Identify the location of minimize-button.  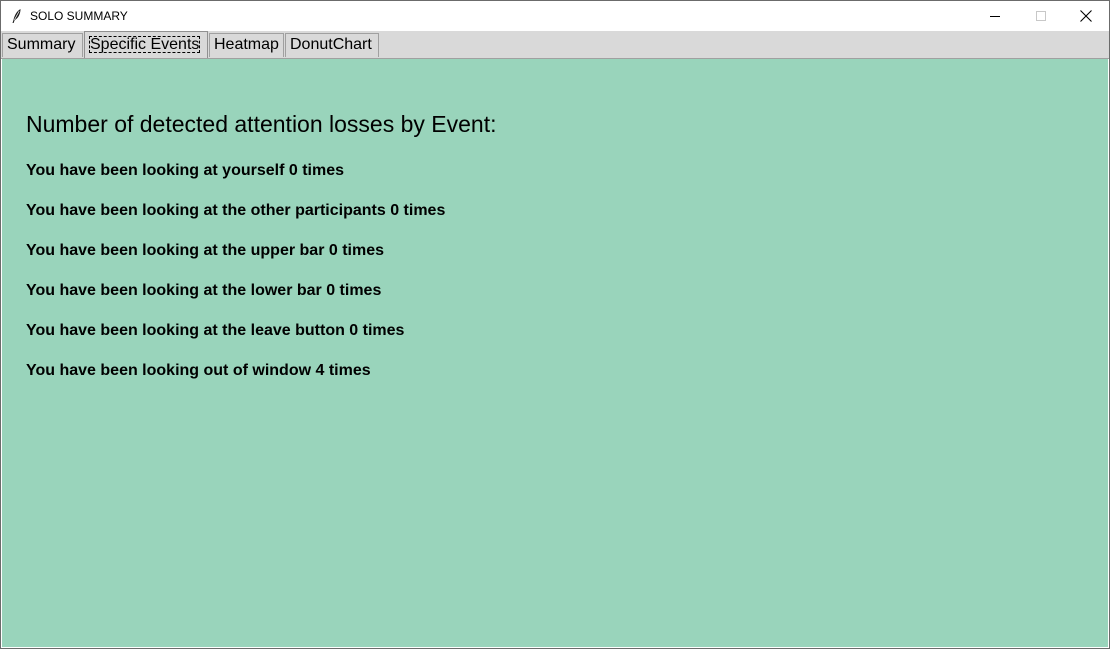
(995, 16).